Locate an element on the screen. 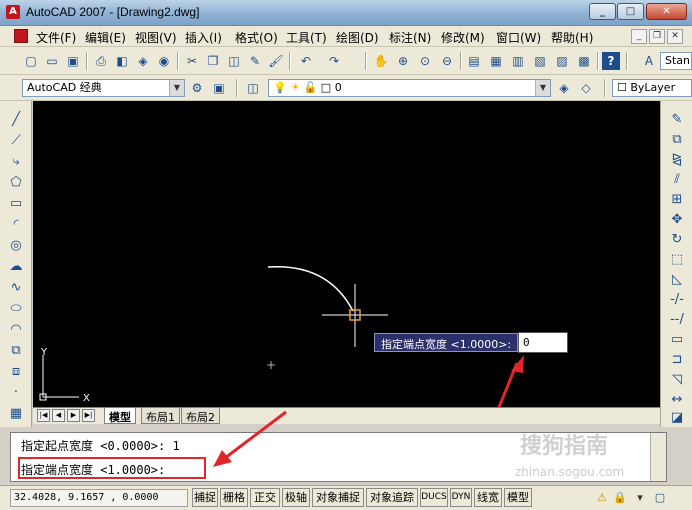 The image size is (692, 510). circle-icon: ◎ is located at coordinates (16, 246).